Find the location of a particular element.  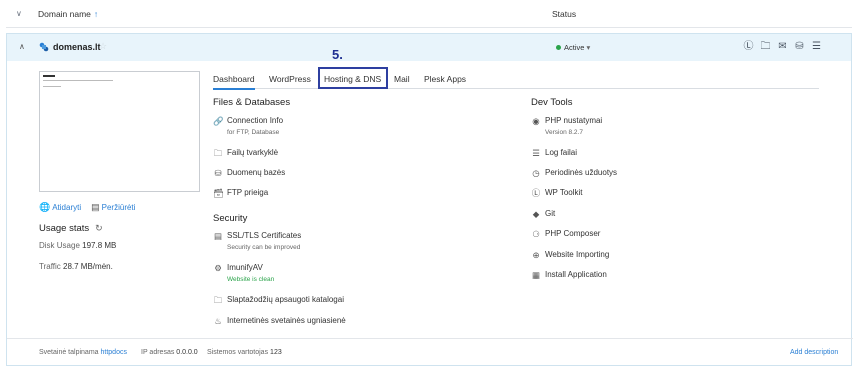

php-icon: ◉ is located at coordinates (536, 121).